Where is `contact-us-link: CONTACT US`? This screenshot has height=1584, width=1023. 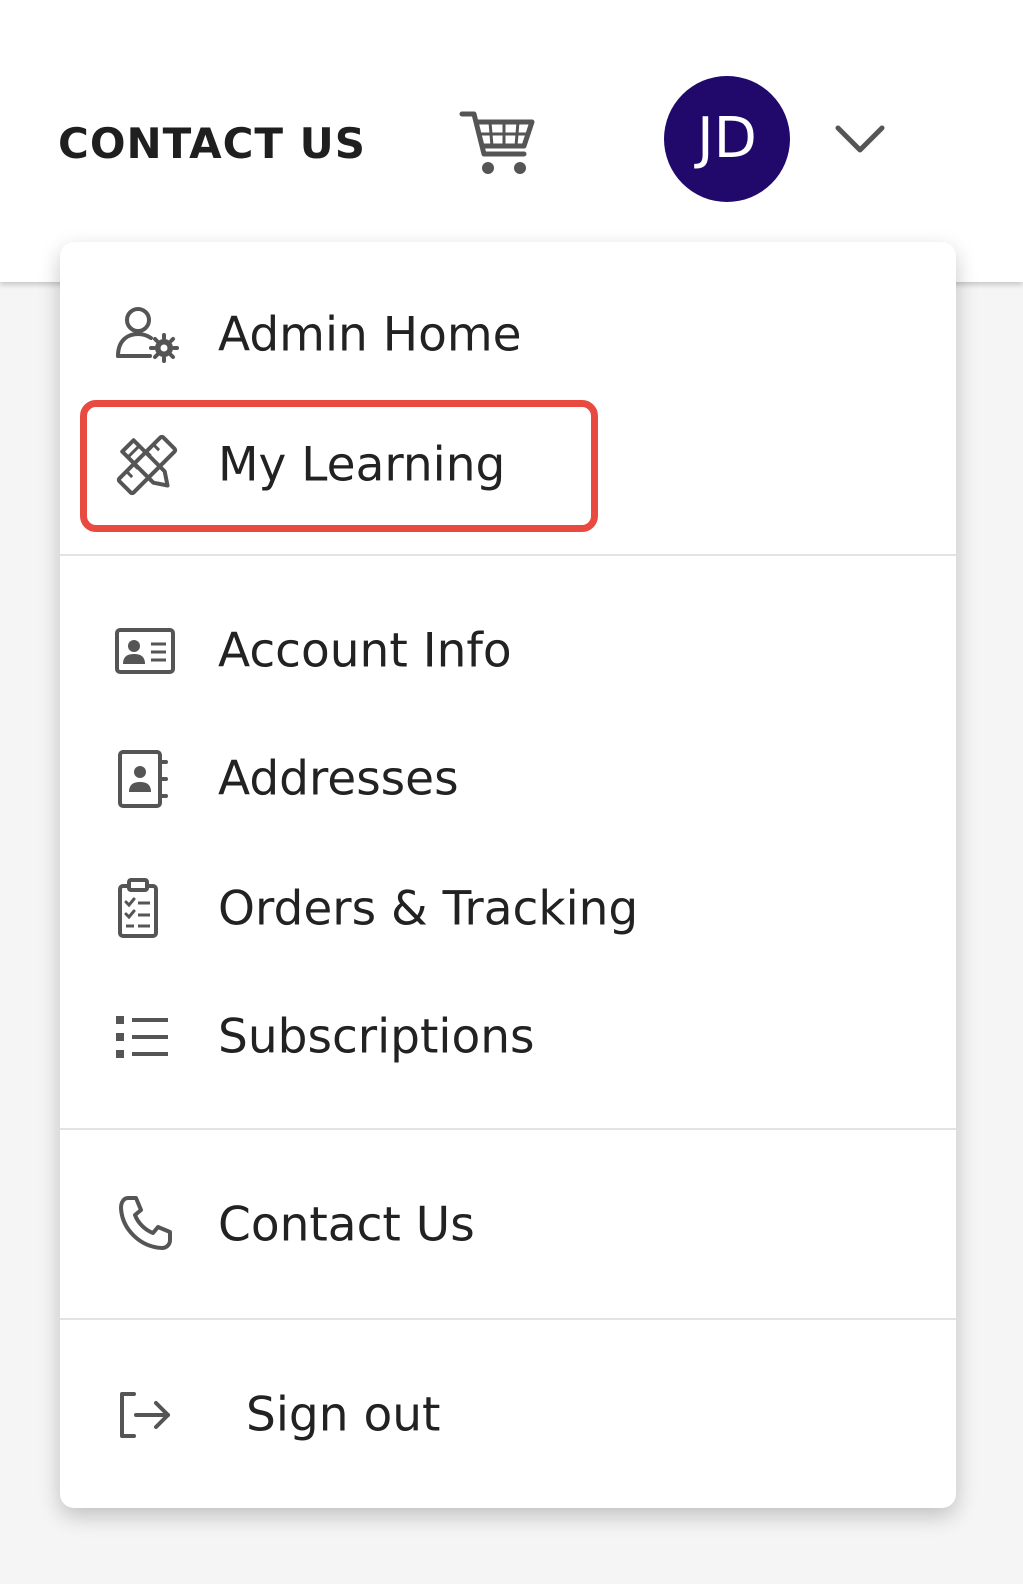 contact-us-link: CONTACT US is located at coordinates (212, 144).